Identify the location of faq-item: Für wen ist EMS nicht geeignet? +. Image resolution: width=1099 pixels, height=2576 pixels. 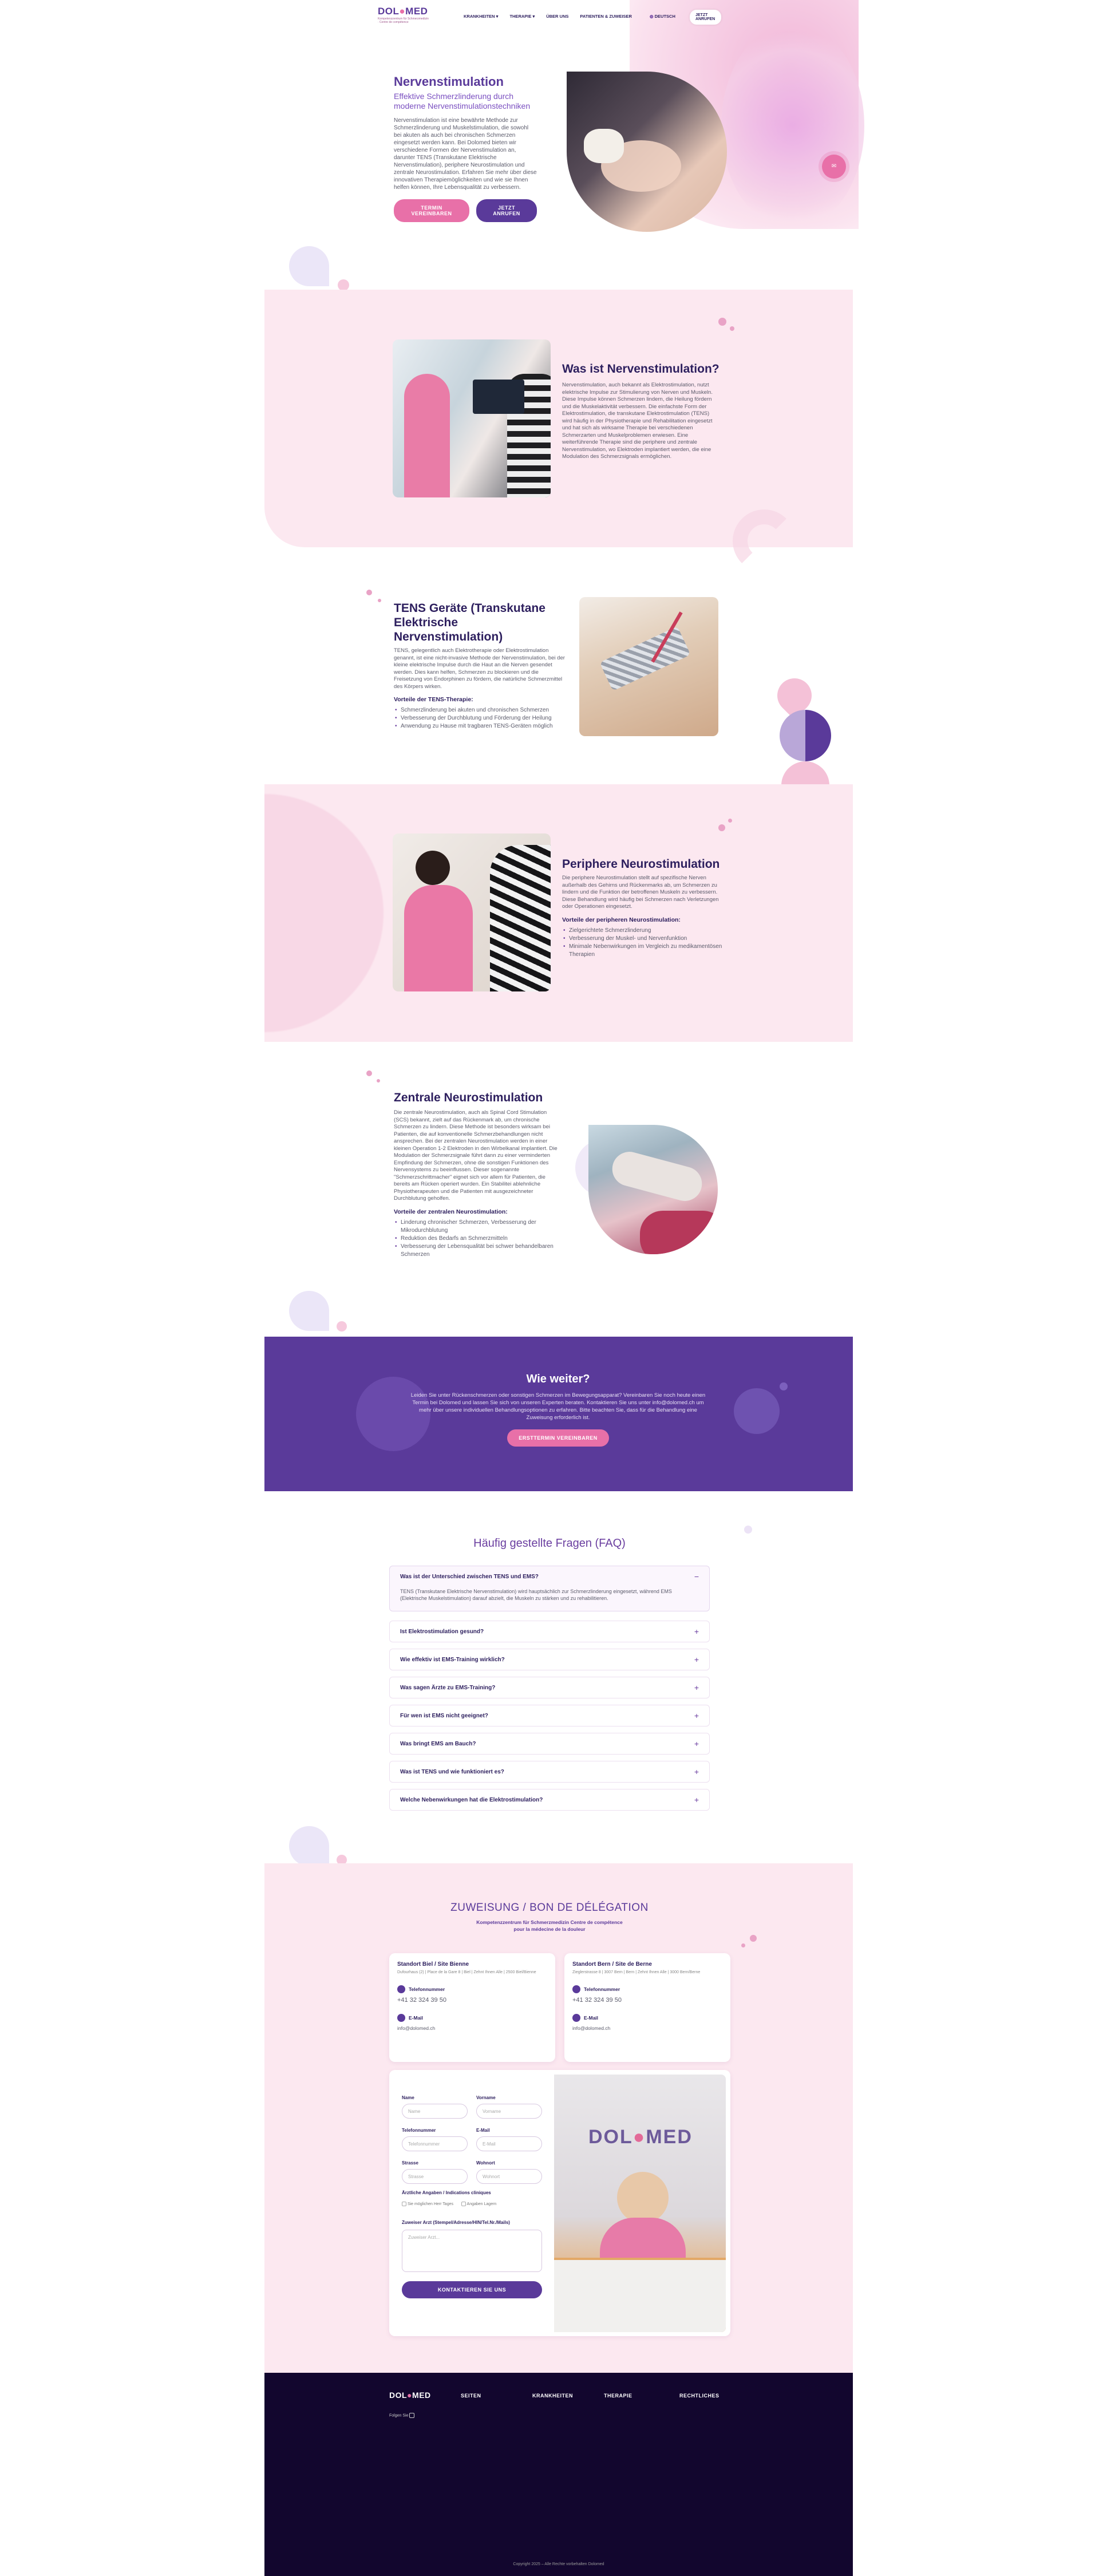
(549, 1715).